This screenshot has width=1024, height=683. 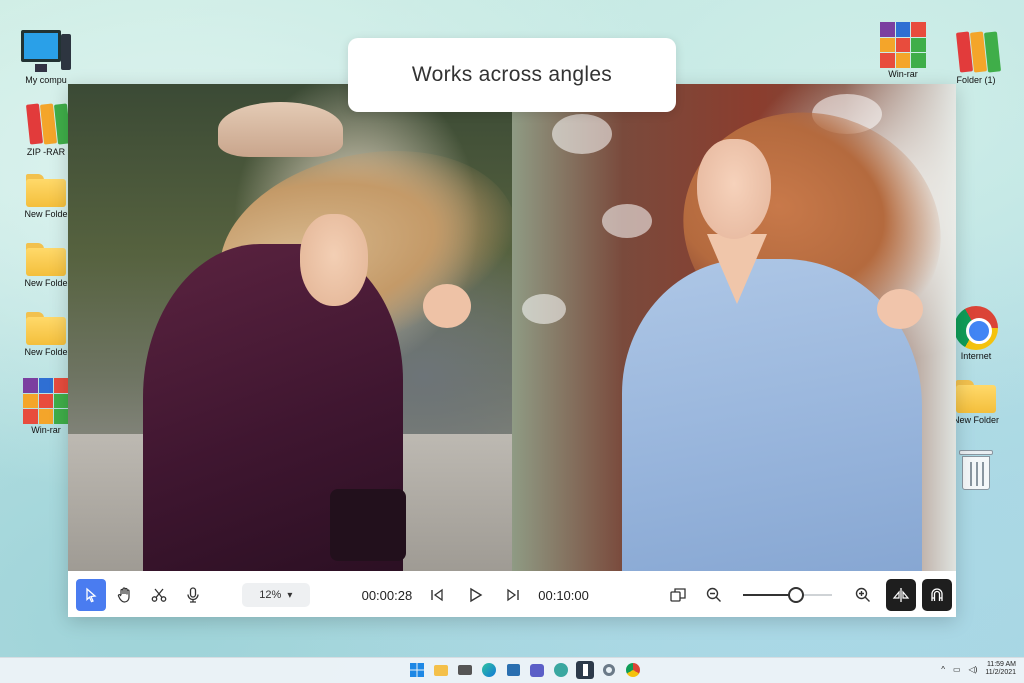 I want to click on select-arrow-icon, so click(x=91, y=595).